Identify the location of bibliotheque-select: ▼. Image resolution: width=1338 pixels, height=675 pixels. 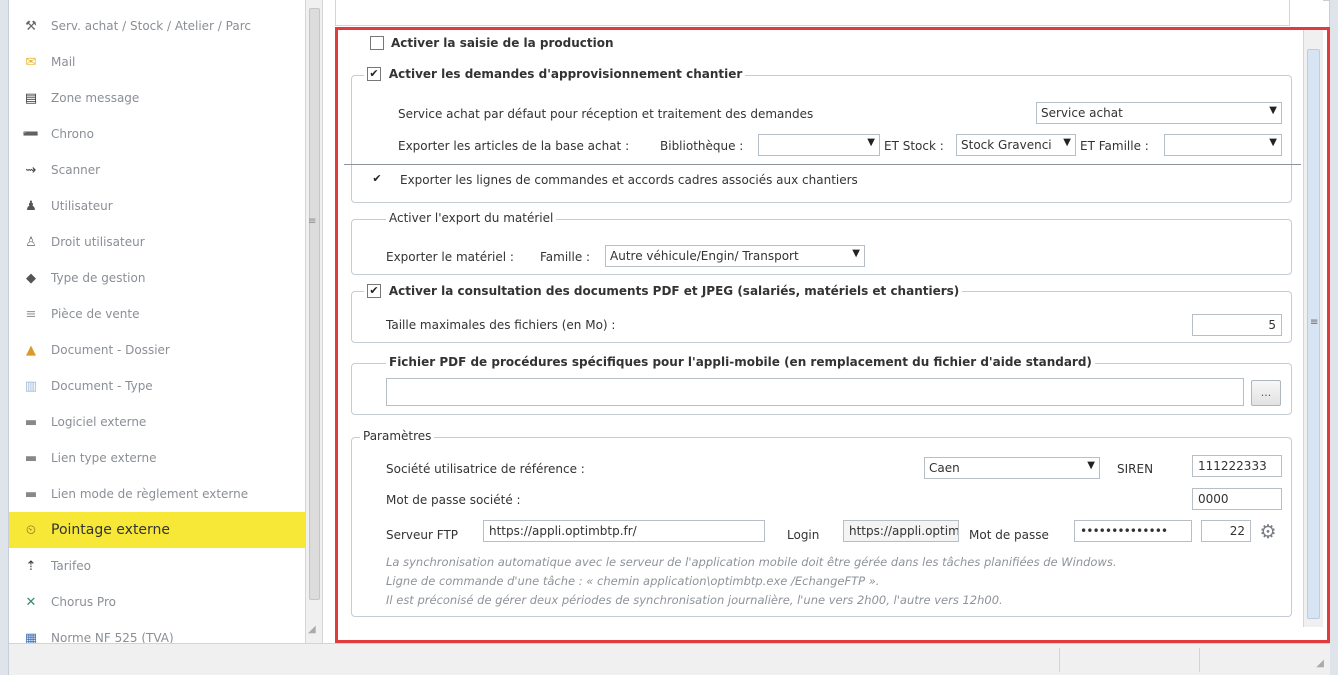
(819, 145).